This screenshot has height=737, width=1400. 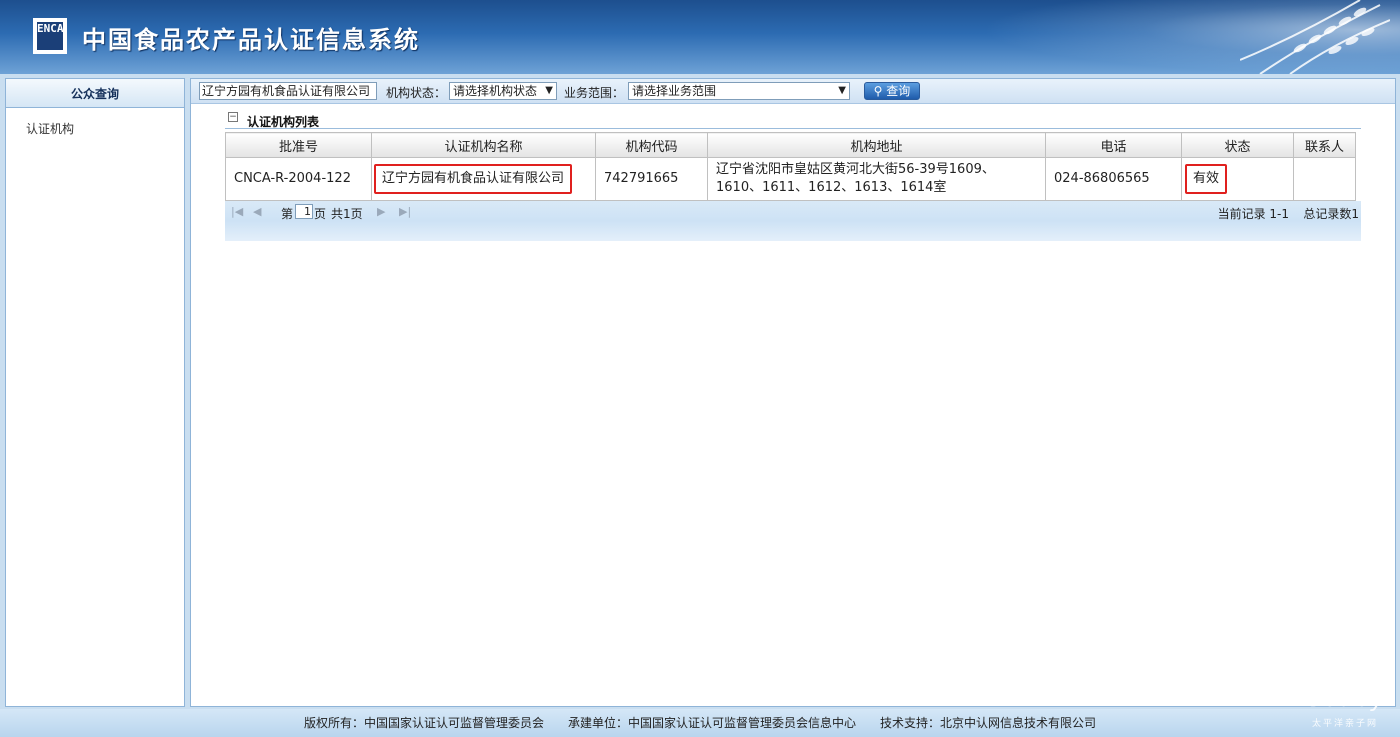 I want to click on last-page-icon: ▶|, so click(x=405, y=211).